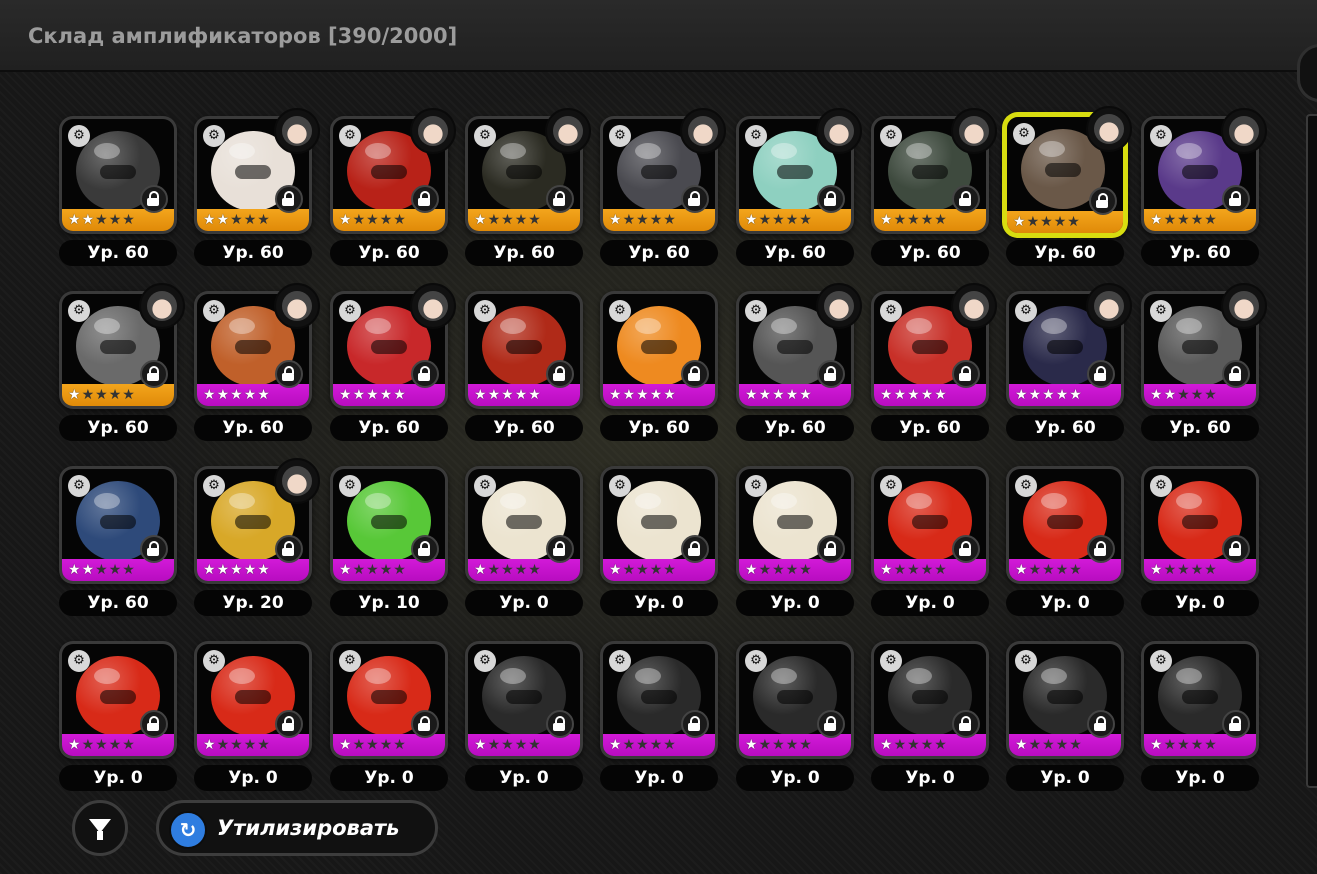  I want to click on recycle-button: ↻ Утилизировать, so click(297, 828).